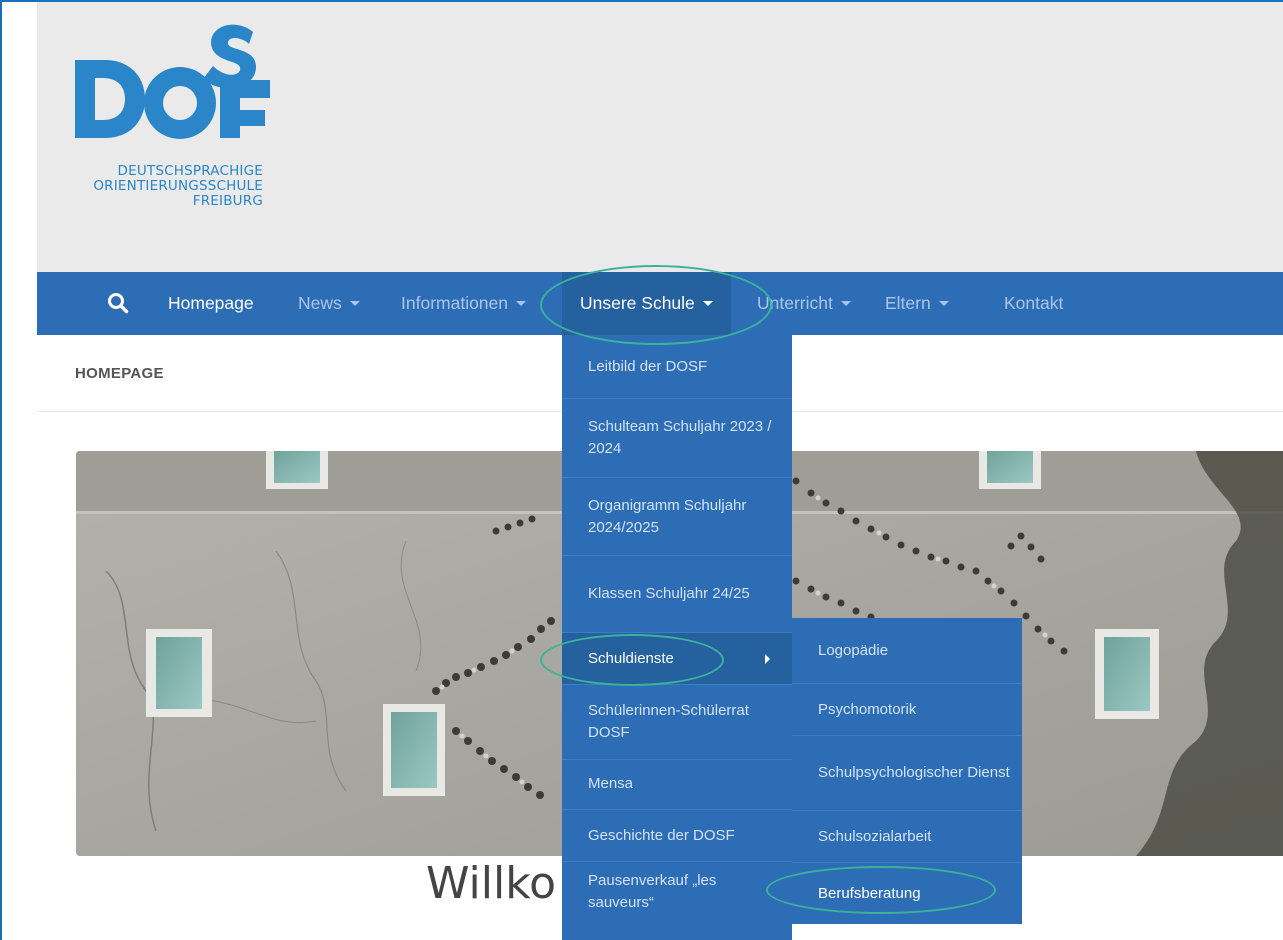  Describe the element at coordinates (648, 366) in the screenshot. I see `submenu-label: Leitbild der DOSF` at that location.